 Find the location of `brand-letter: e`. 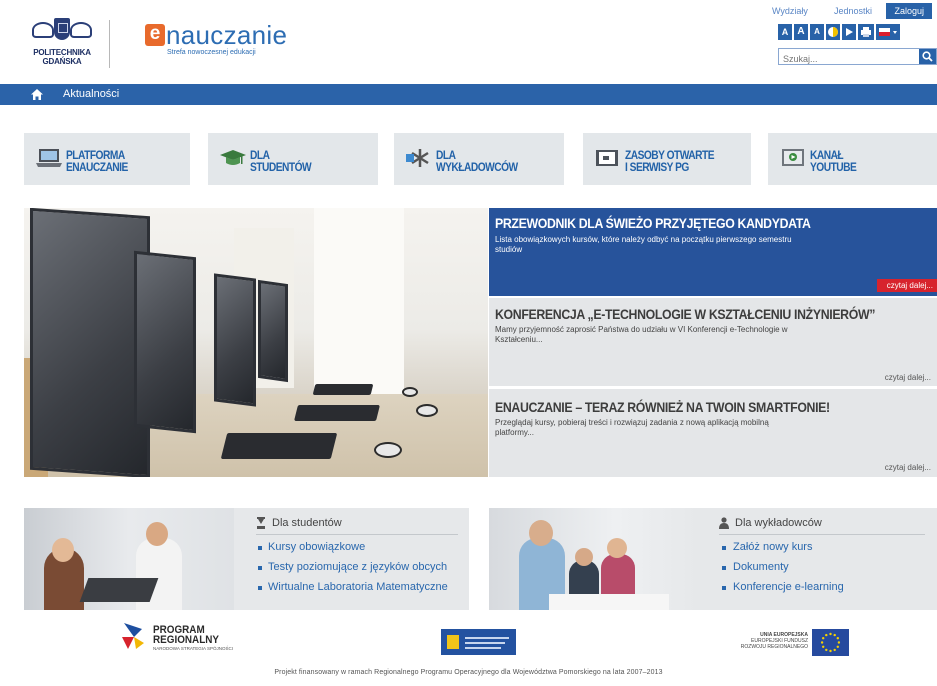

brand-letter: e is located at coordinates (155, 35).